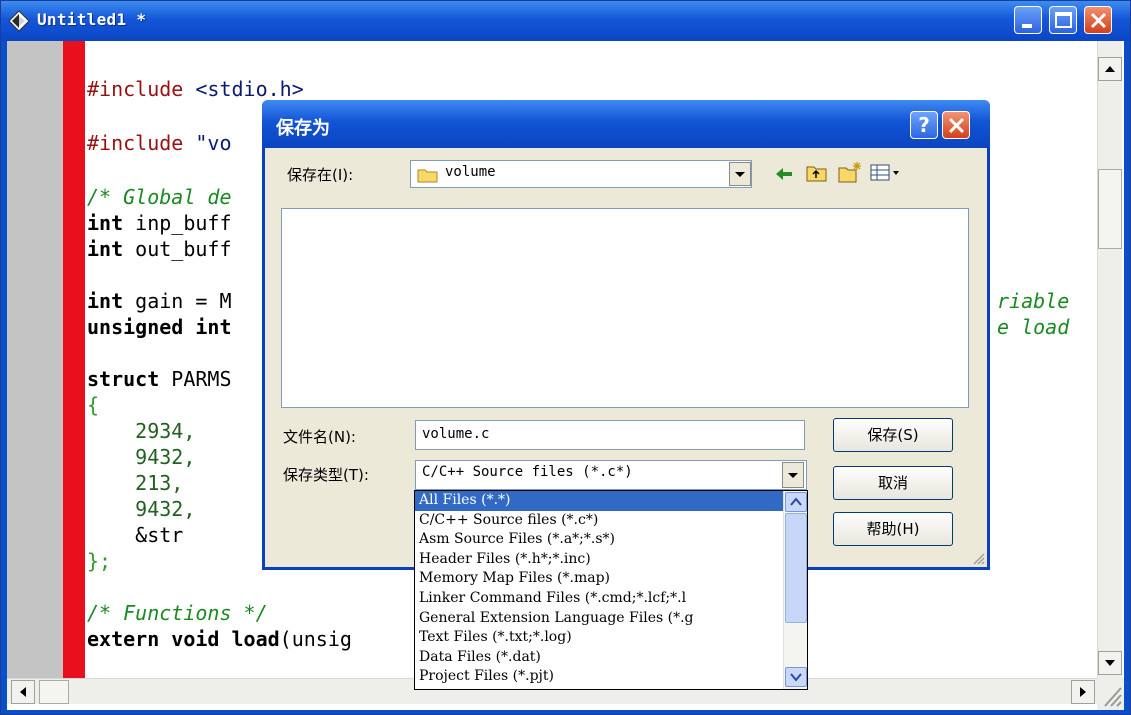 This screenshot has height=715, width=1131. Describe the element at coordinates (249, 89) in the screenshot. I see `code-token: <stdio.h>` at that location.